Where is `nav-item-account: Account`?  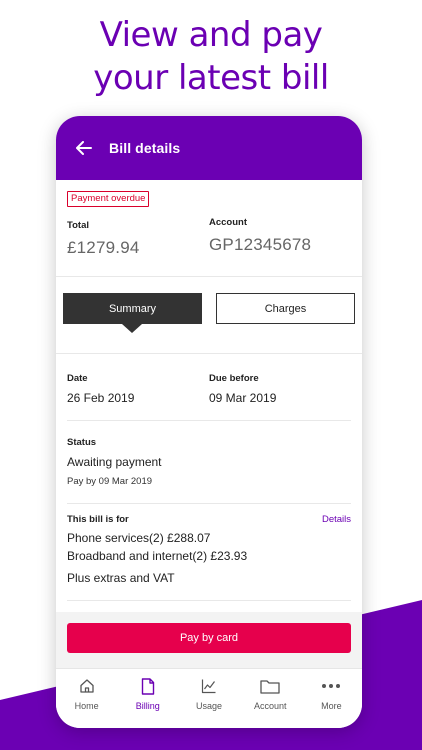
nav-item-account: Account is located at coordinates (270, 698).